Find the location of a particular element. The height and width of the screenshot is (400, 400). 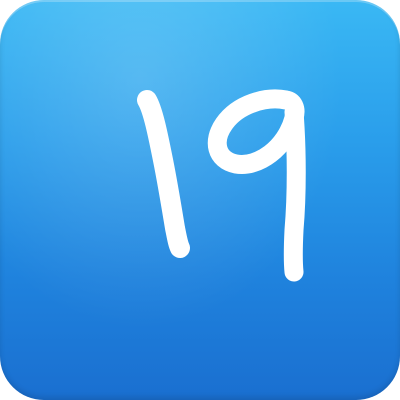

digit-one-stroke is located at coordinates (163, 174).